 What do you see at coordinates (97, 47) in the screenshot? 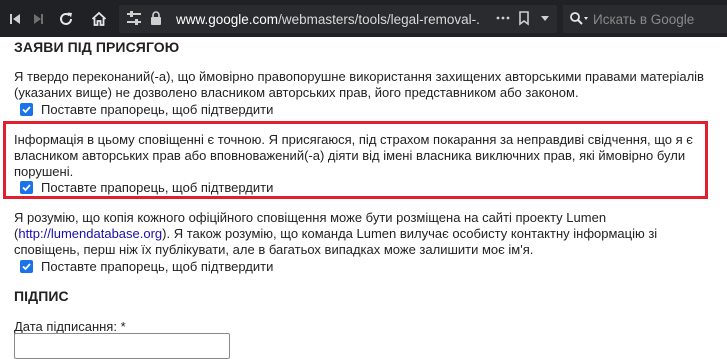
I see `oath-heading: ЗАЯВИ ПІД ПРИСЯГОЮ` at bounding box center [97, 47].